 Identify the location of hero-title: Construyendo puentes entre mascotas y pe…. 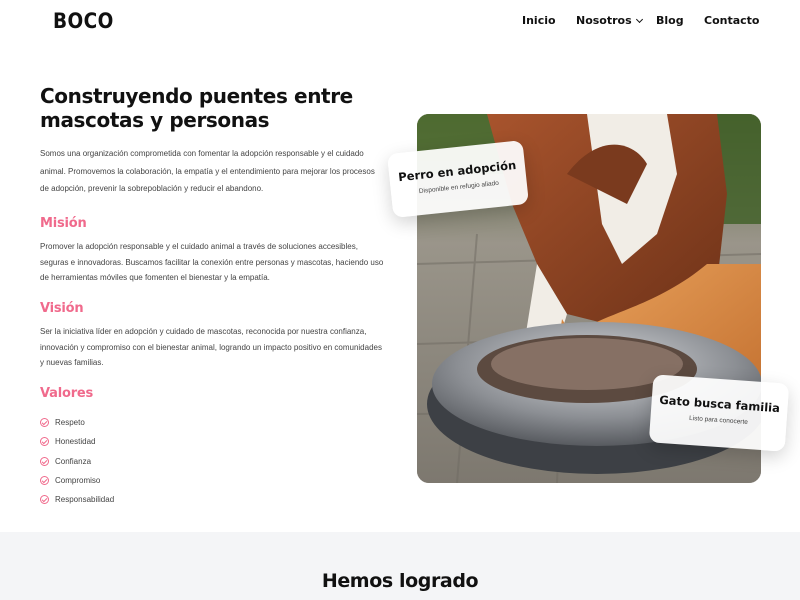
(196, 108).